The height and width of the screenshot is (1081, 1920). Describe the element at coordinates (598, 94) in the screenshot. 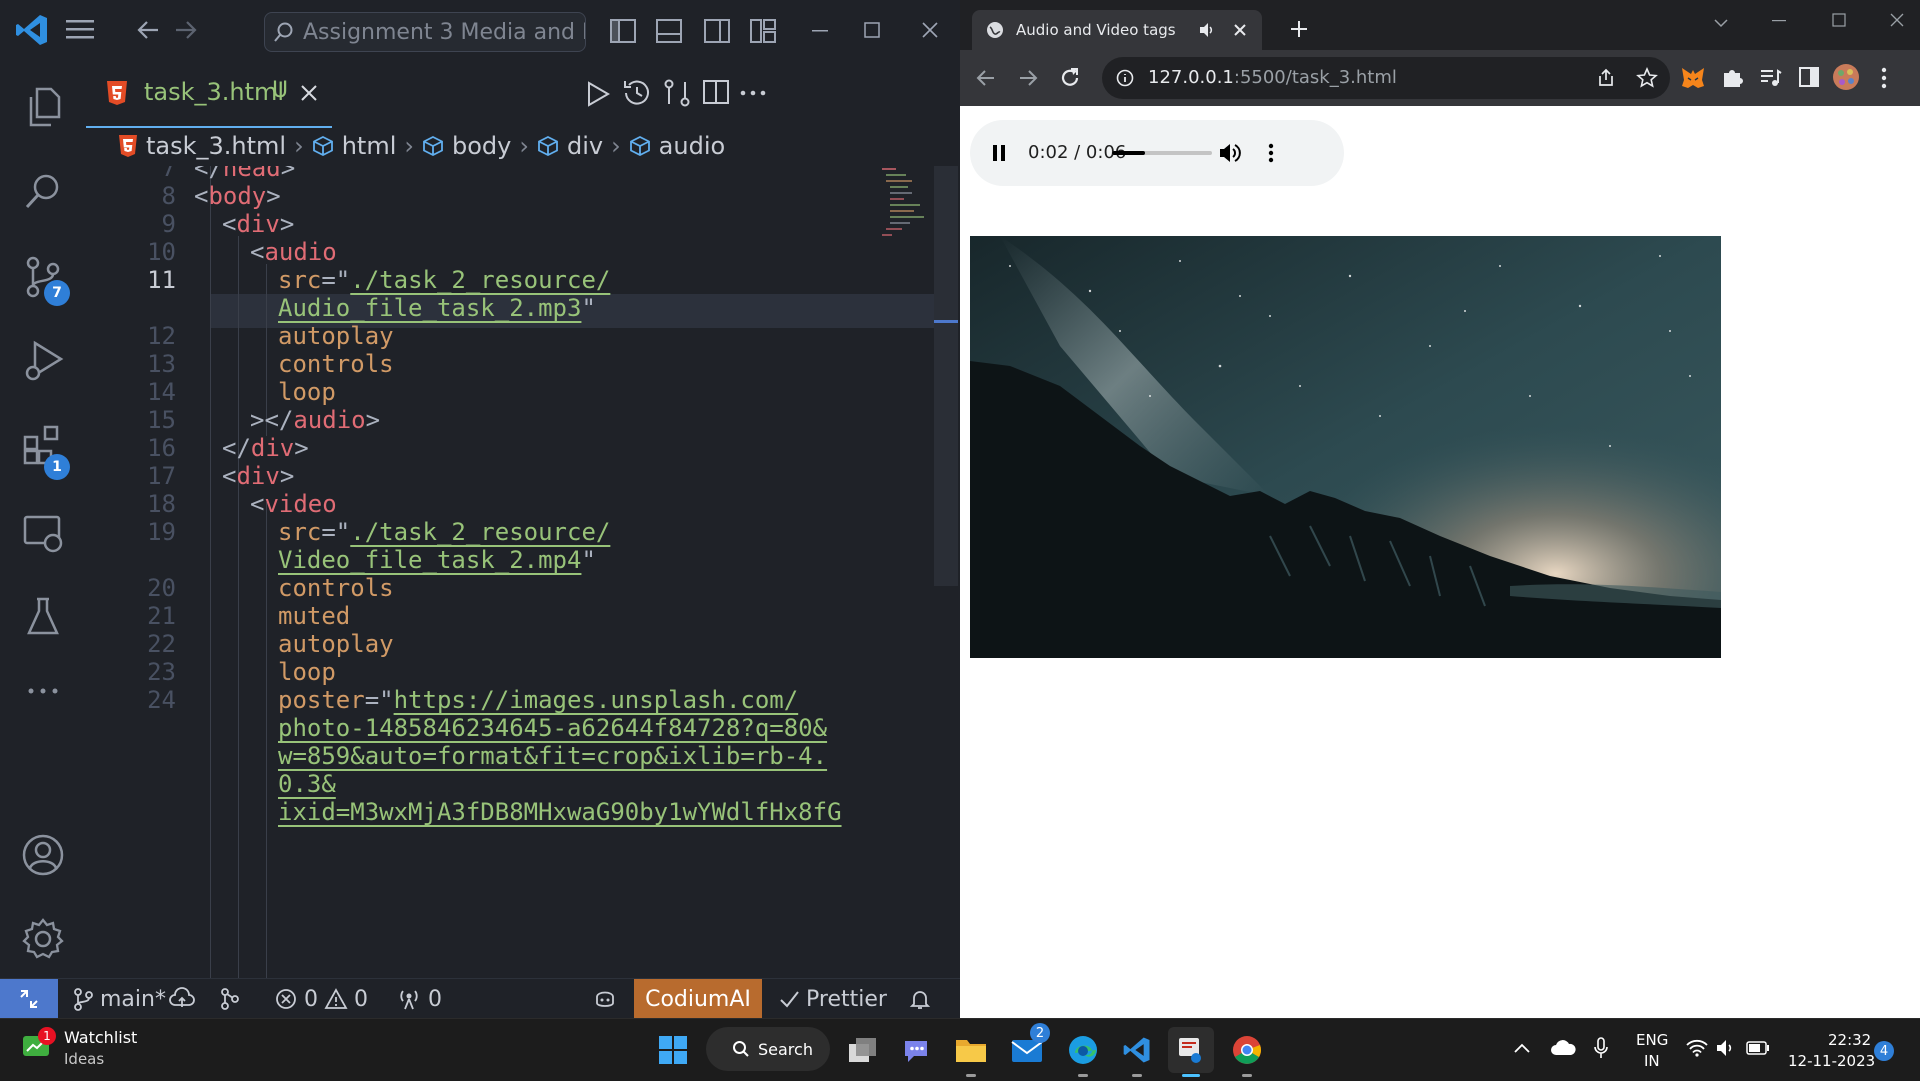

I see `run-file-icon` at that location.